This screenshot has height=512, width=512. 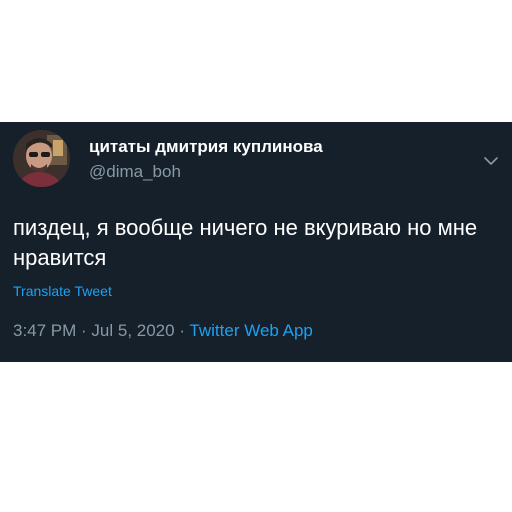 What do you see at coordinates (132, 330) in the screenshot?
I see `tweet-date: Jul 5, 2020` at bounding box center [132, 330].